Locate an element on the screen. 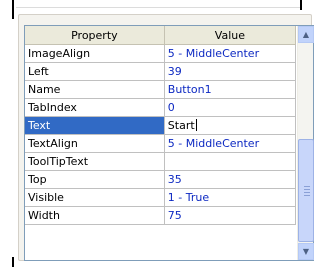 This screenshot has width=322, height=267. property-row-imagealign: ImageAlign 5 - MiddleCenter is located at coordinates (161, 53).